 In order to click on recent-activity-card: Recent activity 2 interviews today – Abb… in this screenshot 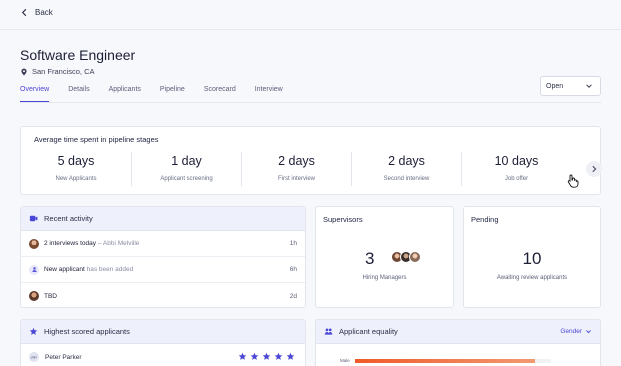, I will do `click(163, 257)`.